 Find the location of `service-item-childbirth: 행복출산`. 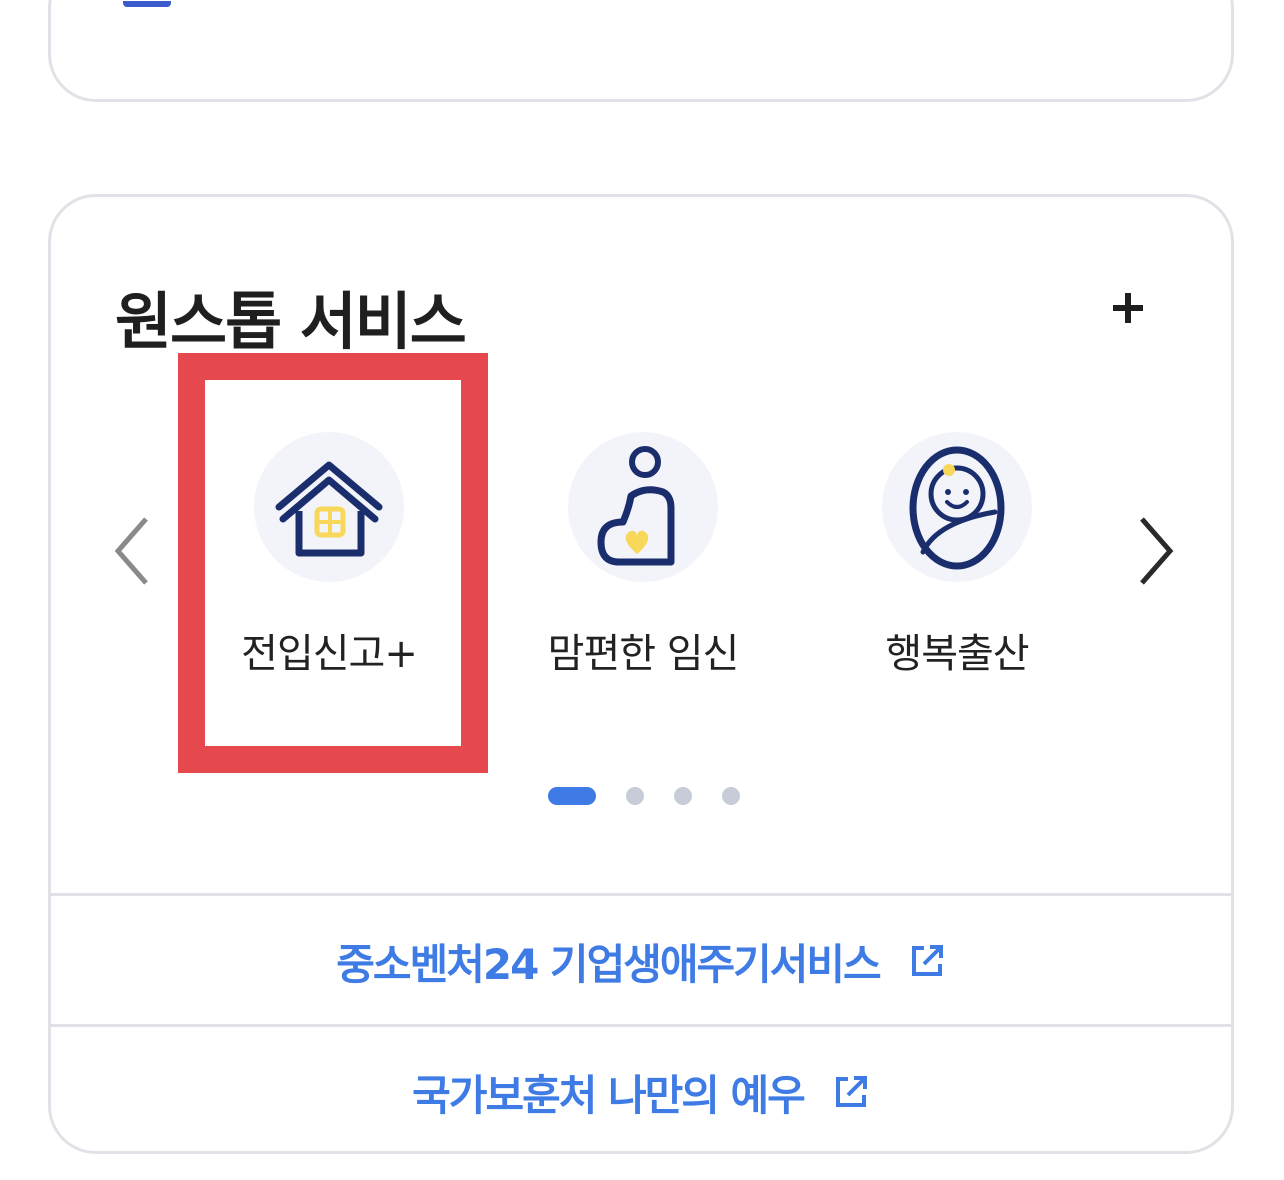

service-item-childbirth: 행복출산 is located at coordinates (957, 559).